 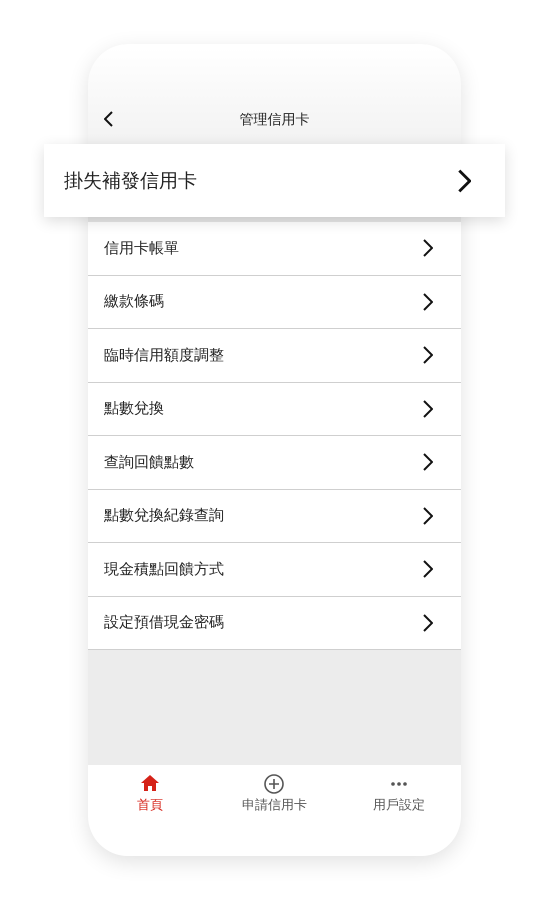 I want to click on menu-item: 點數兌換, so click(x=274, y=409).